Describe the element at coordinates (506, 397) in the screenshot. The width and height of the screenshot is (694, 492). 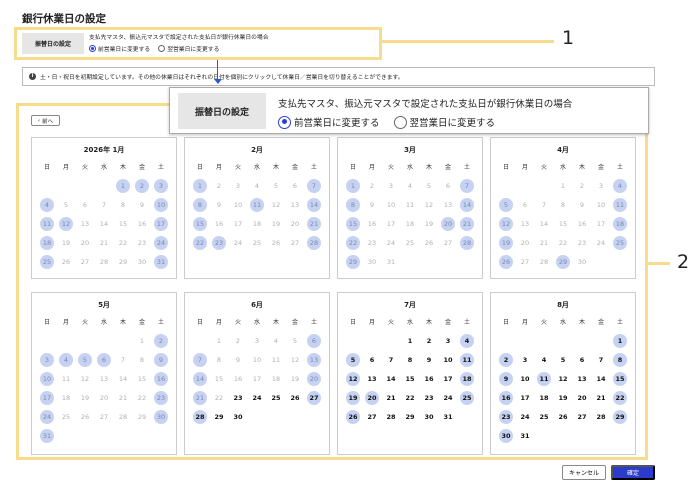
I see `calendar-day-holiday: 16` at that location.